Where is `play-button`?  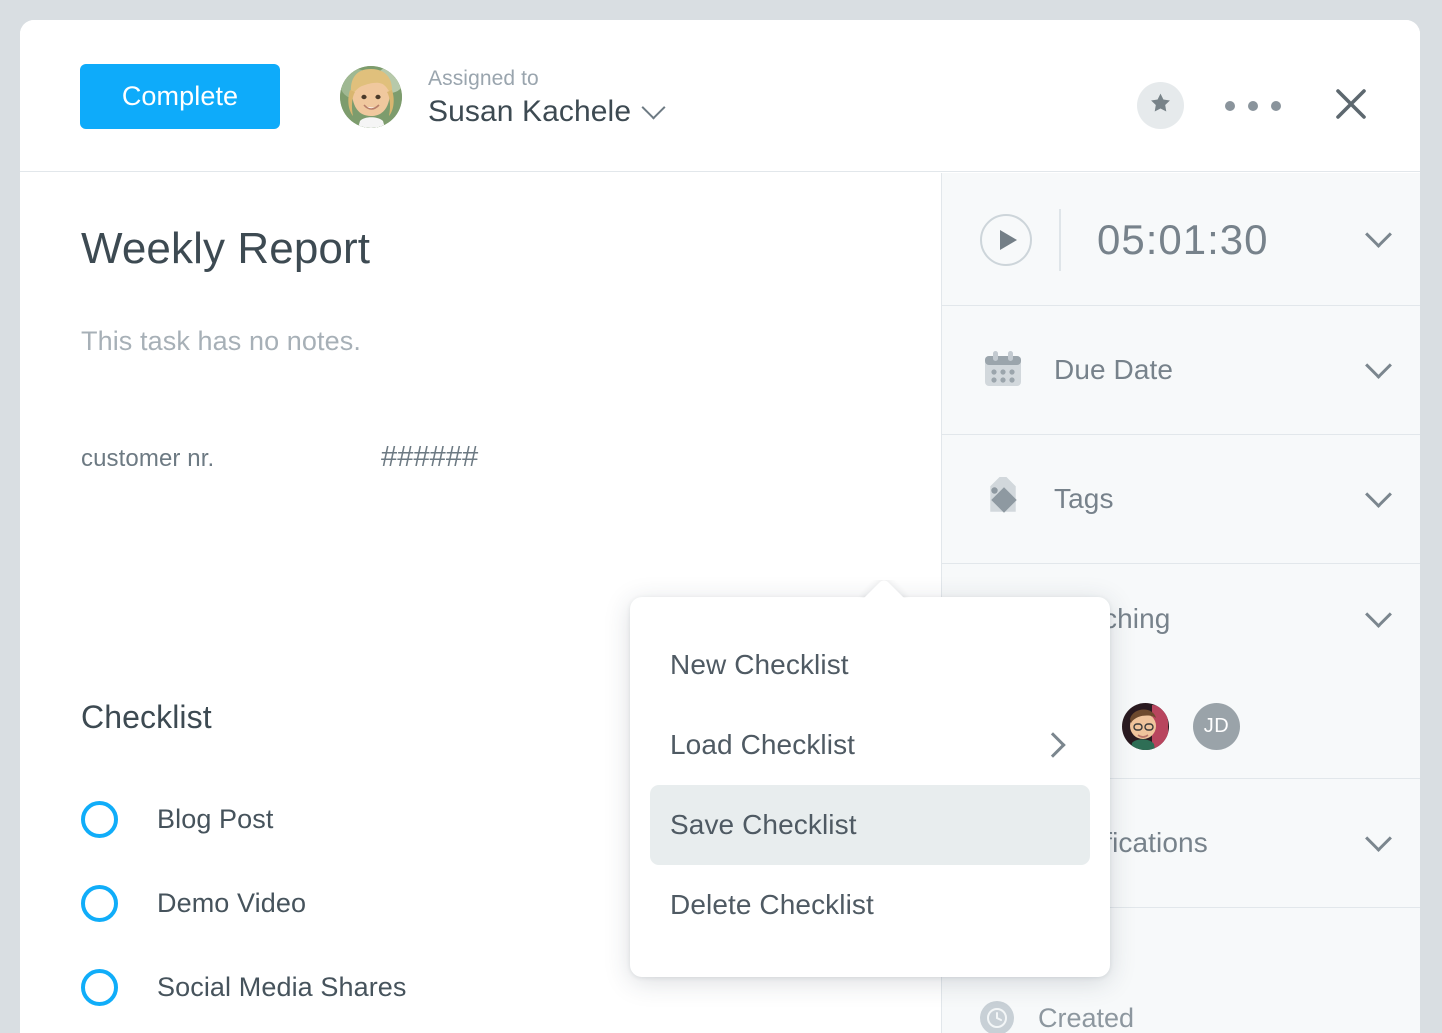
play-button is located at coordinates (1006, 240).